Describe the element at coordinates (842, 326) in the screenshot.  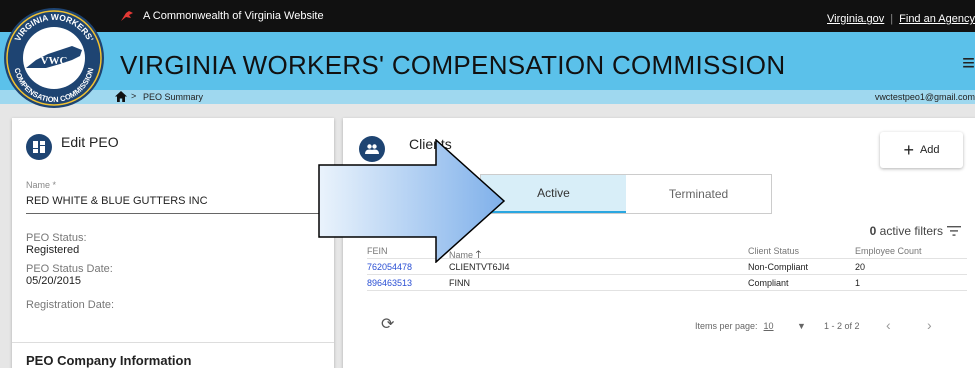
I see `page-range: 1 - 2 of 2` at that location.